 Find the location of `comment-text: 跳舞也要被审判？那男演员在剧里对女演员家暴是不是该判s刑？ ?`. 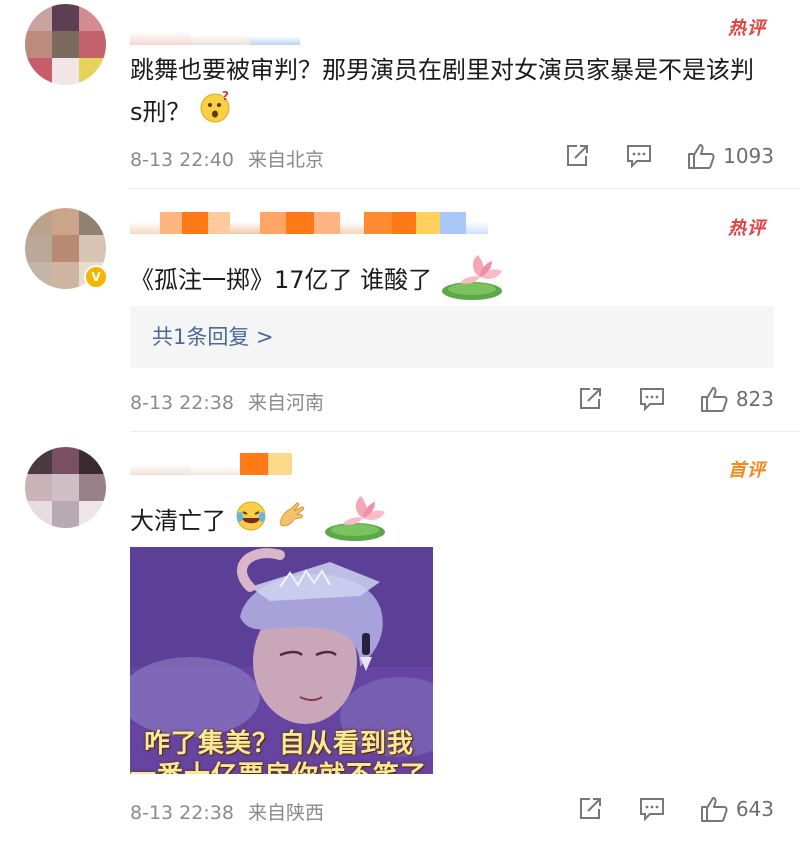

comment-text: 跳舞也要被审判？那男演员在剧里对女演员家暴是不是该判s刑？ ? is located at coordinates (445, 93).